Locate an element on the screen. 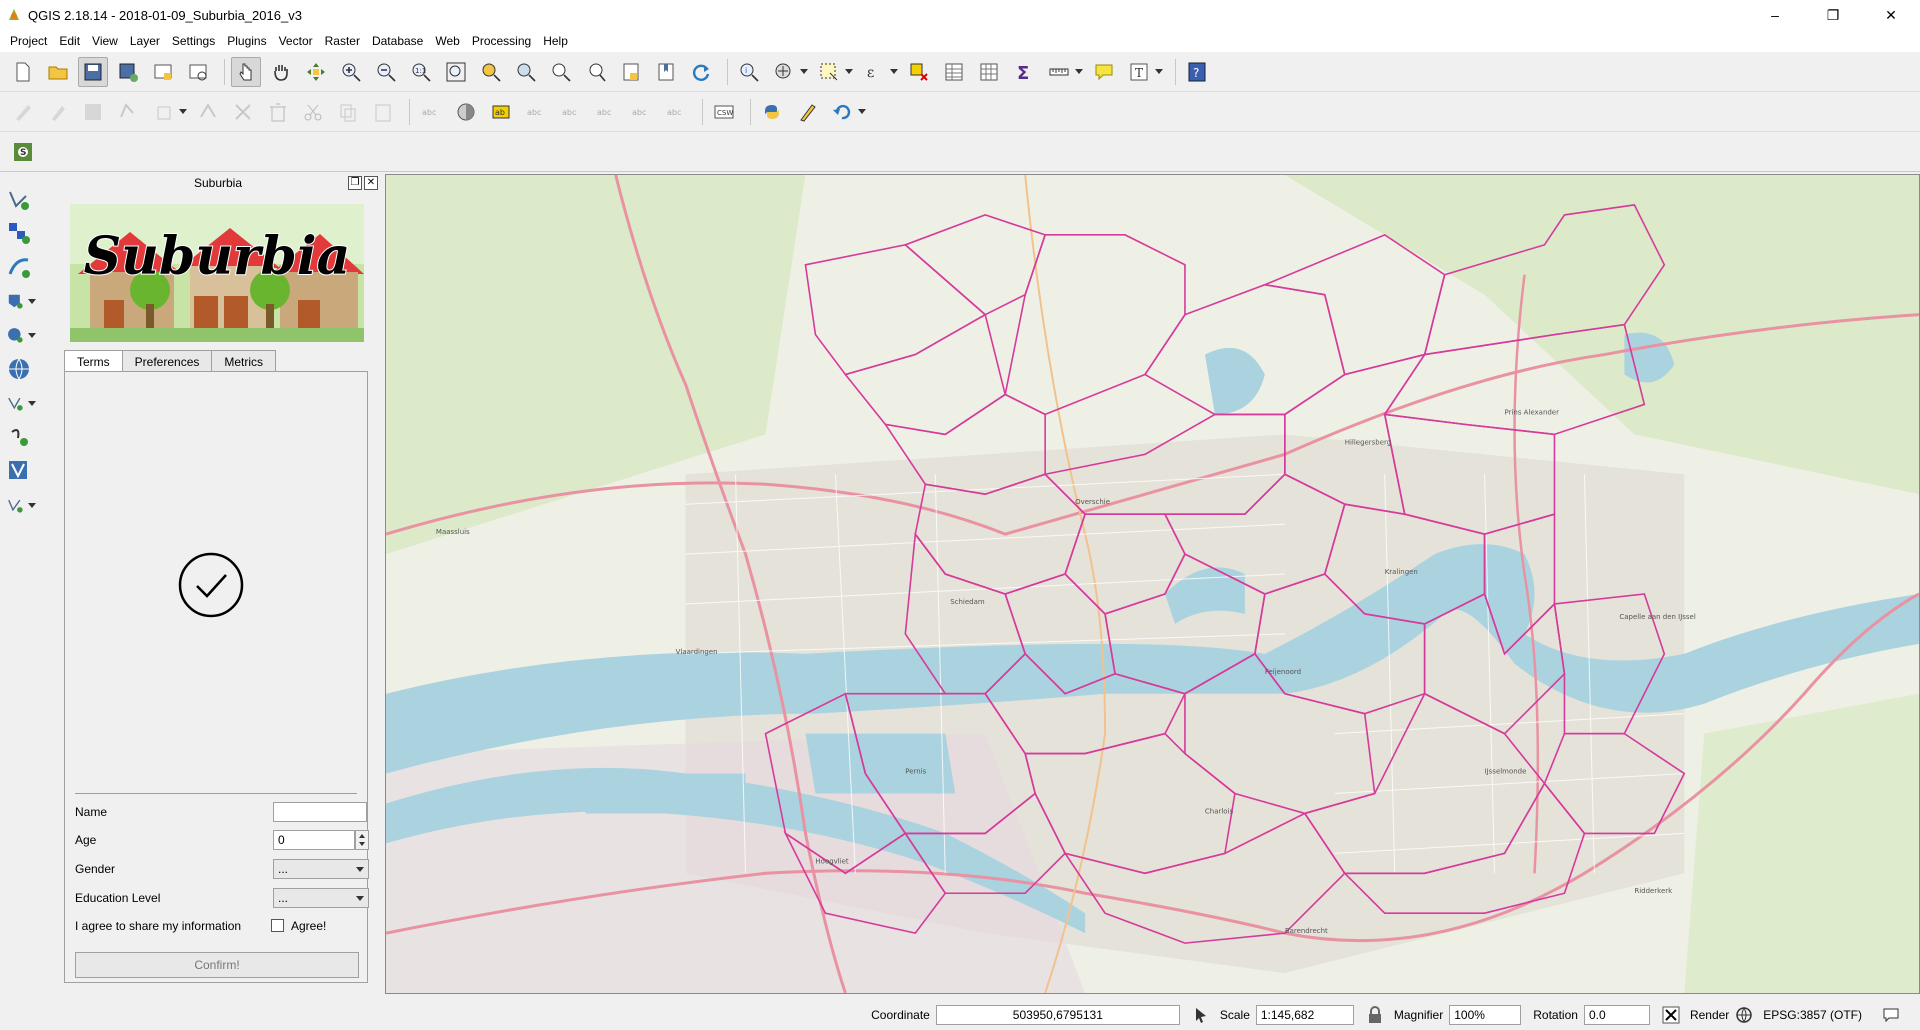  identify-features-button: i is located at coordinates (749, 72).